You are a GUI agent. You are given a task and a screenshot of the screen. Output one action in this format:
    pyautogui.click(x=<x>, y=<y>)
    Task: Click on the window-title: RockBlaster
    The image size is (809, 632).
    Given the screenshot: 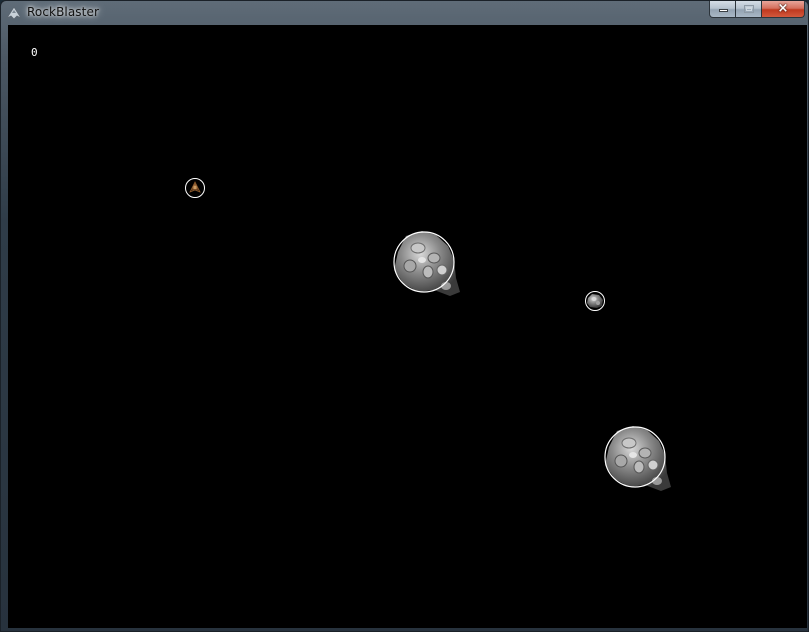 What is the action you would take?
    pyautogui.click(x=63, y=12)
    